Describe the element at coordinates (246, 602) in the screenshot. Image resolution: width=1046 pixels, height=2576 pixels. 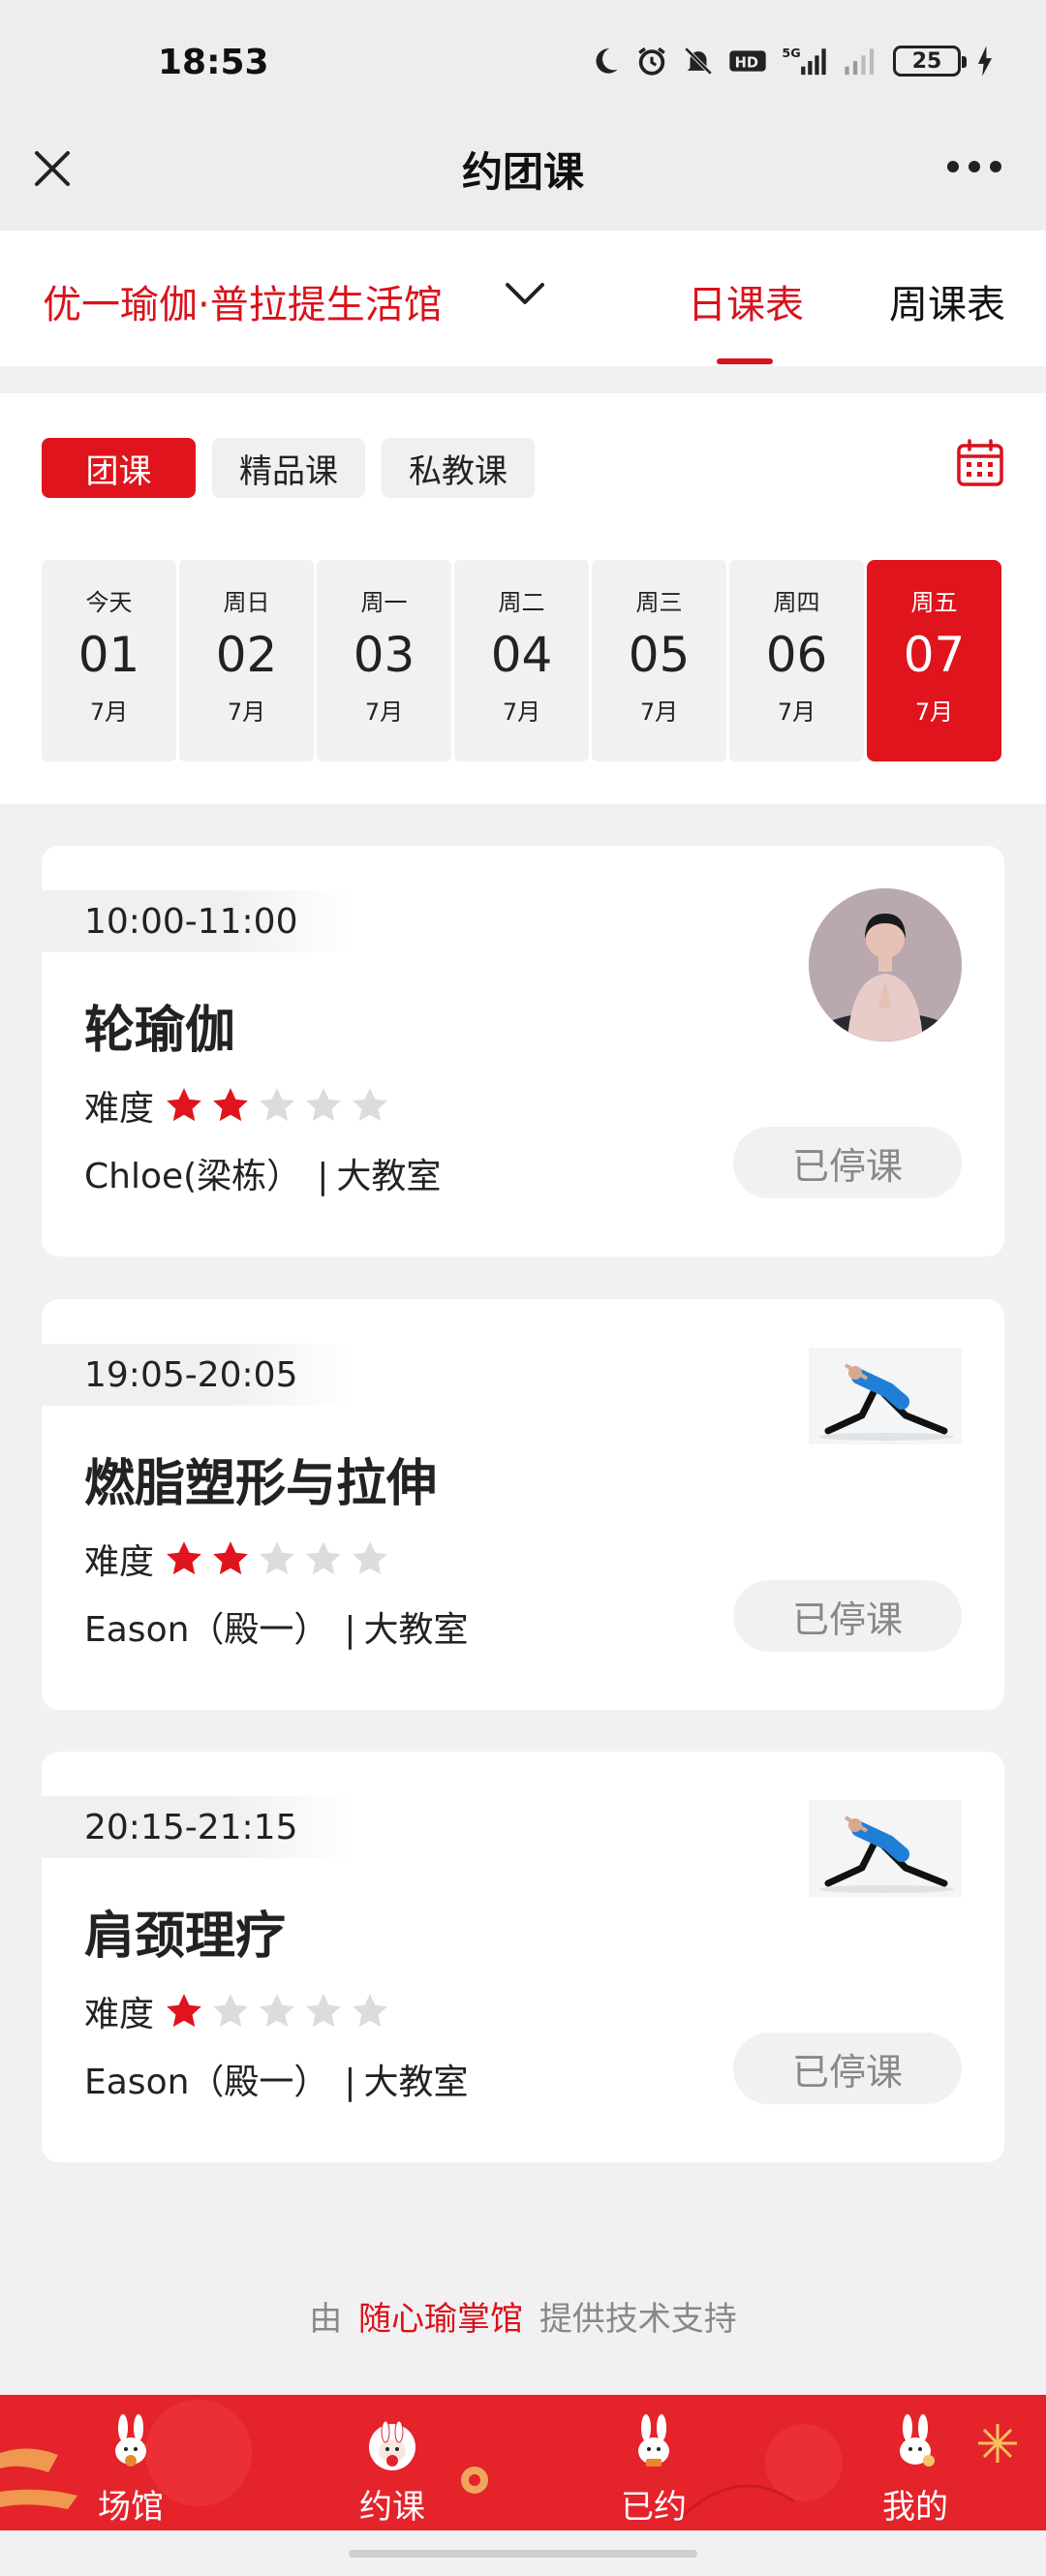
I see `date-weekday: 周日` at that location.